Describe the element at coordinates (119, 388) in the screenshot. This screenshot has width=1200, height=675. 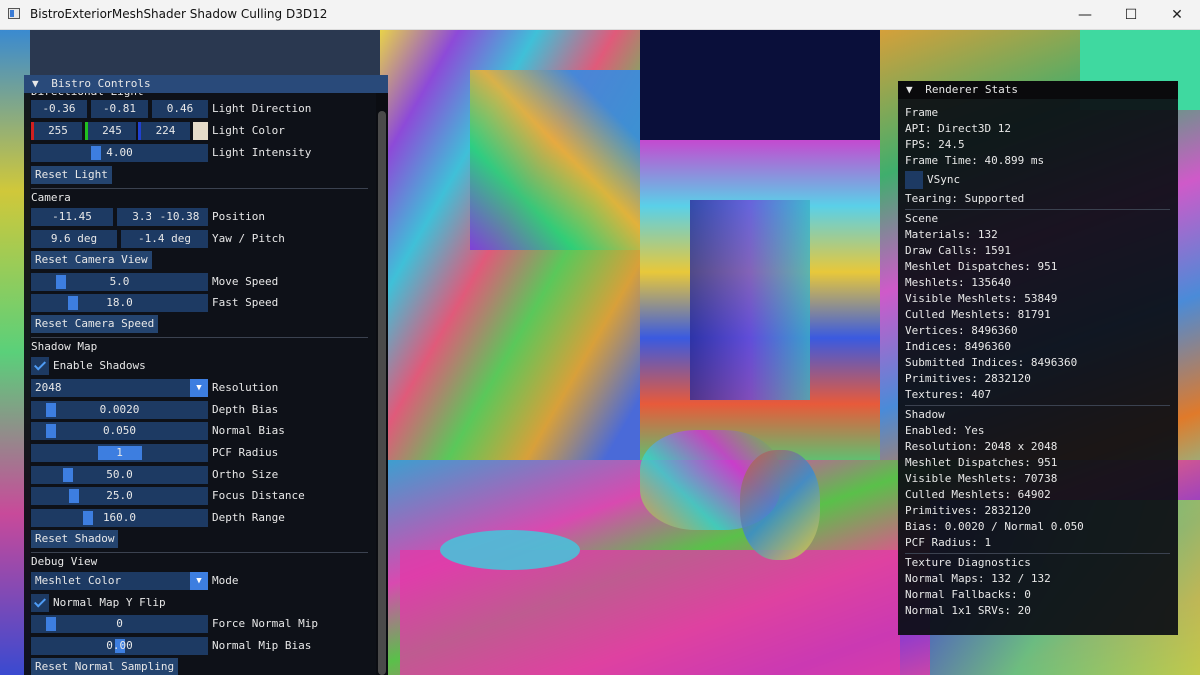
I see `resolution-combo: 2048 ▼` at that location.